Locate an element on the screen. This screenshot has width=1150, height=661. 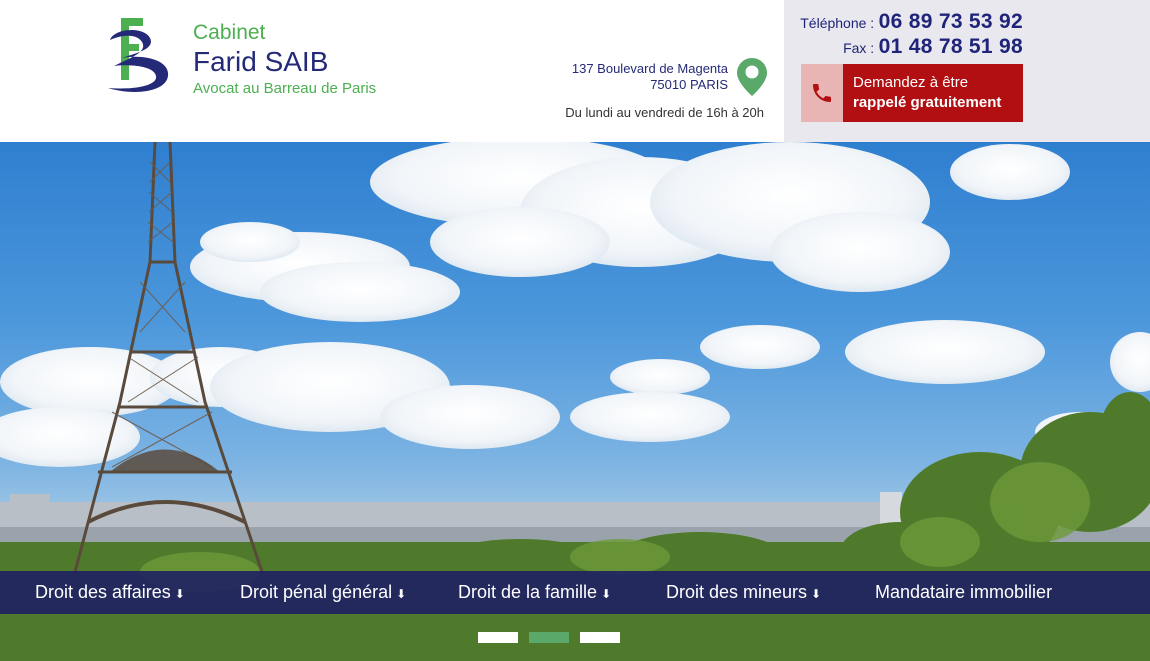
nav-item-label: Mandataire immobilier is located at coordinates (964, 592).